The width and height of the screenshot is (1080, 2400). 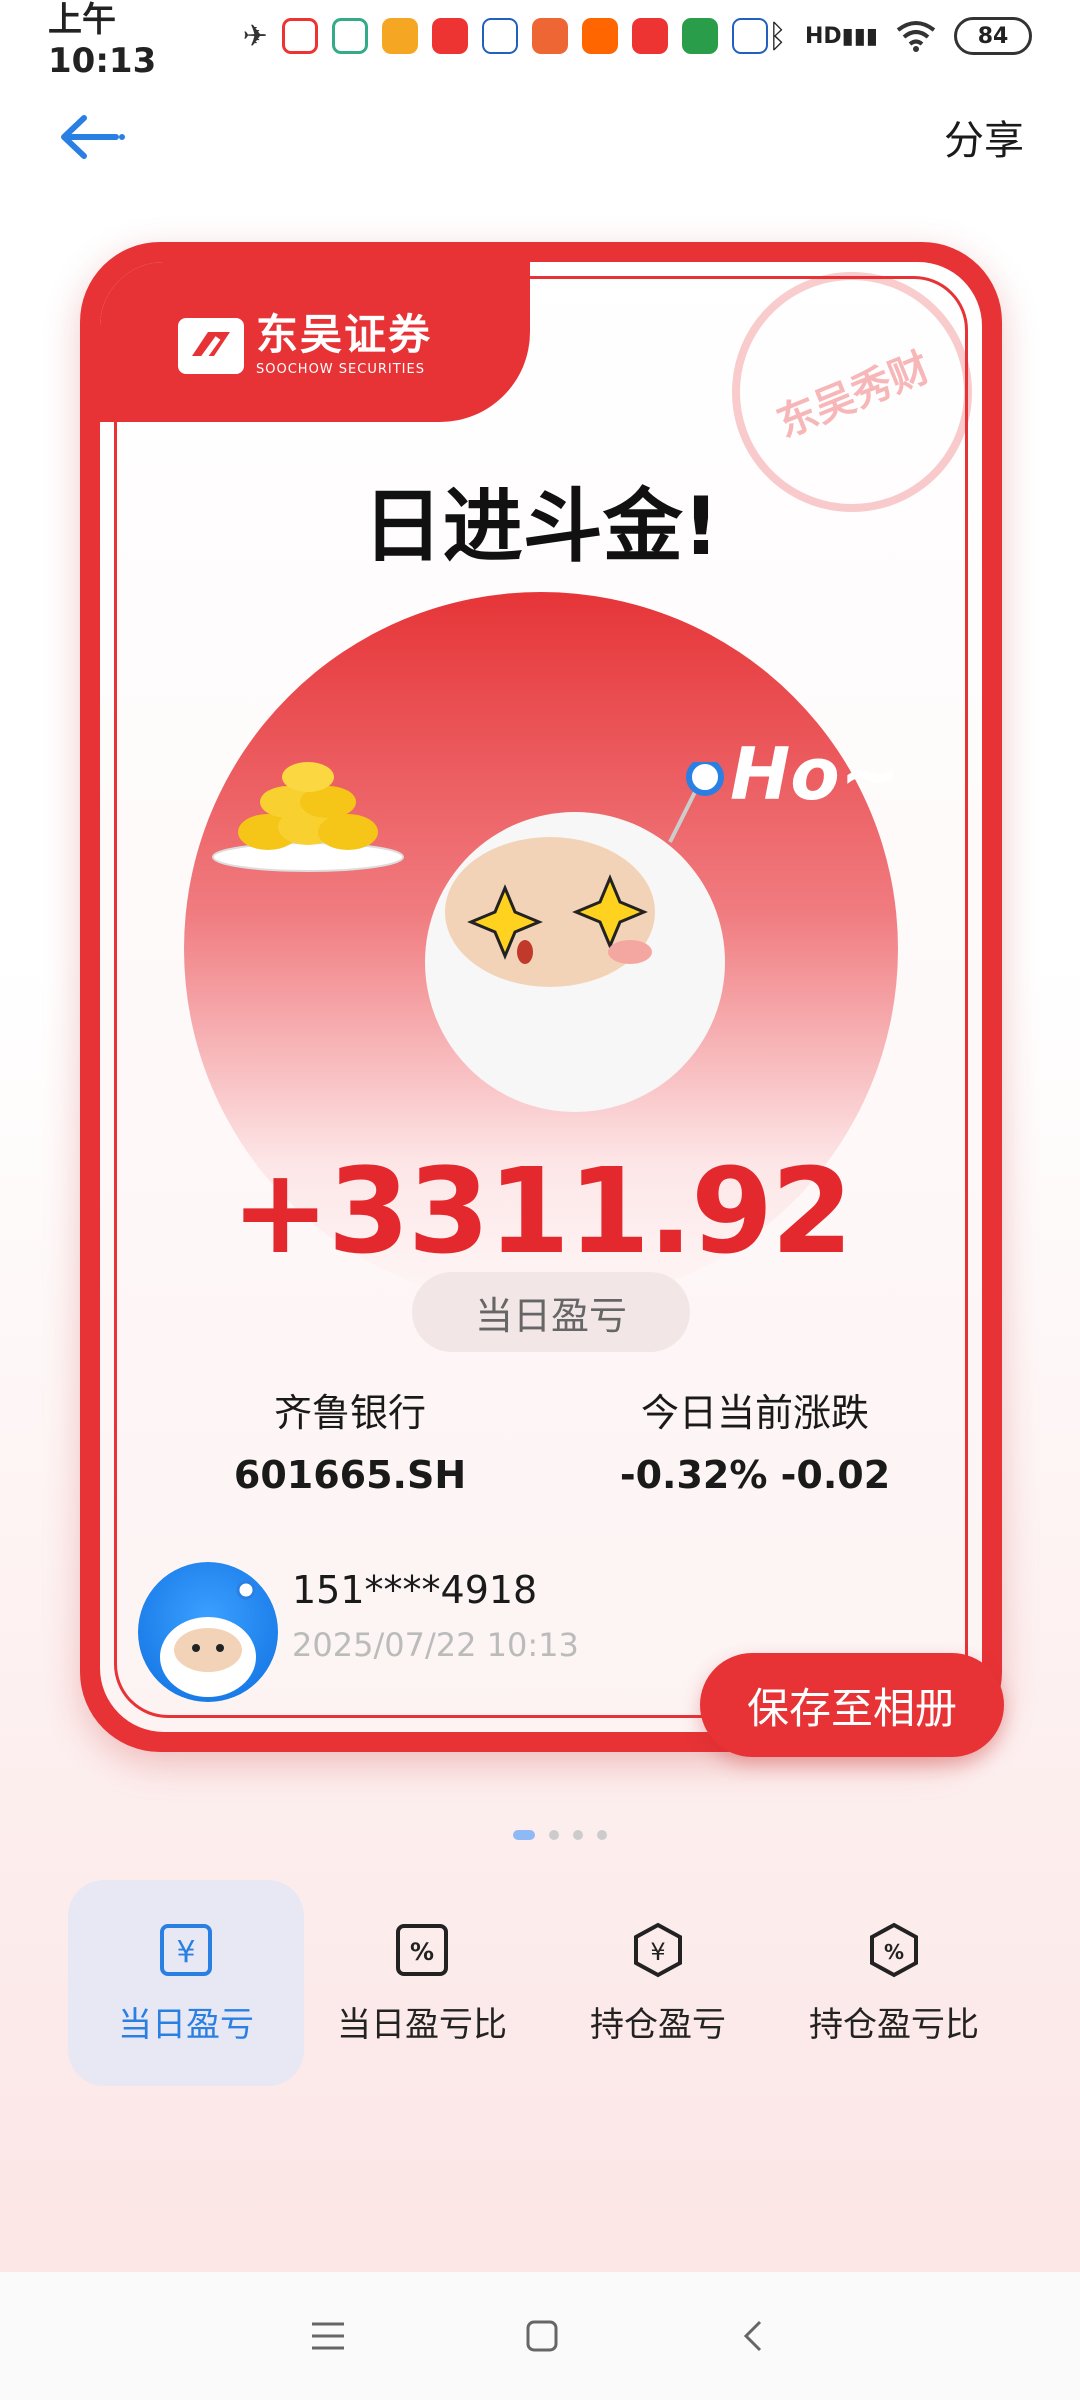 What do you see at coordinates (308, 817) in the screenshot?
I see `gold-ingots-plate` at bounding box center [308, 817].